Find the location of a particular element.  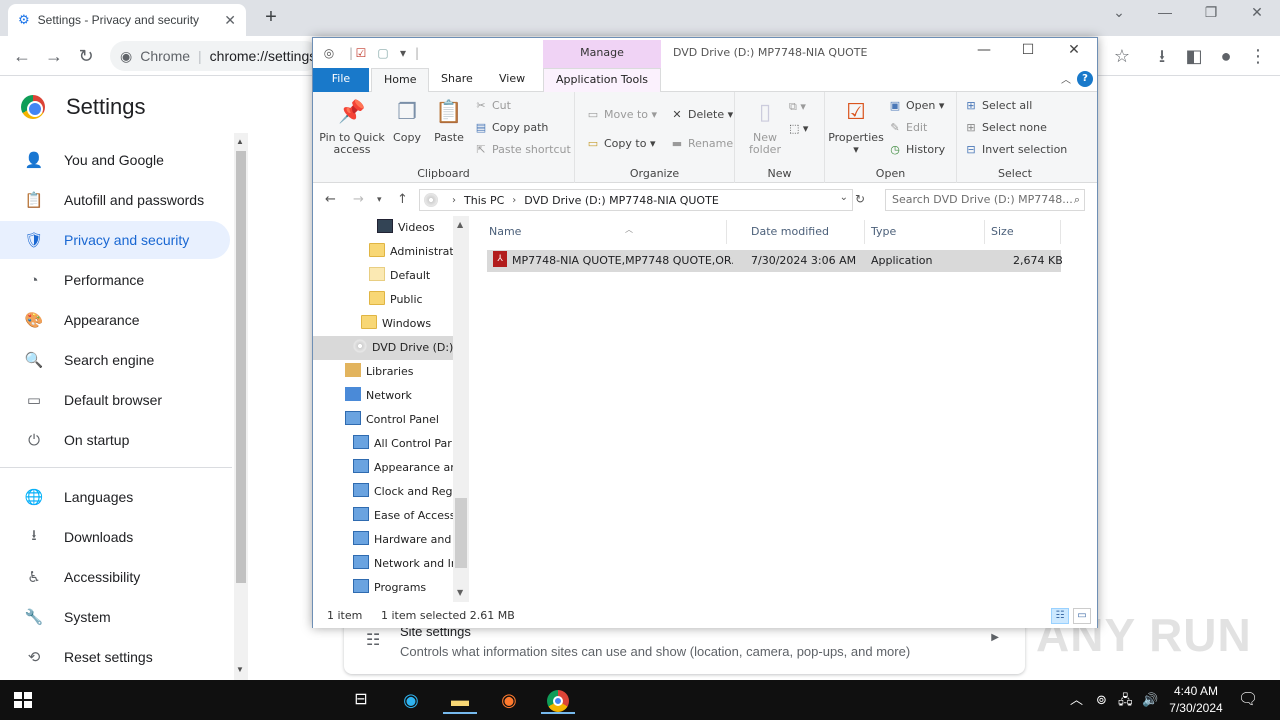

copy-path-button: ▤ Copy path is located at coordinates (511, 128).